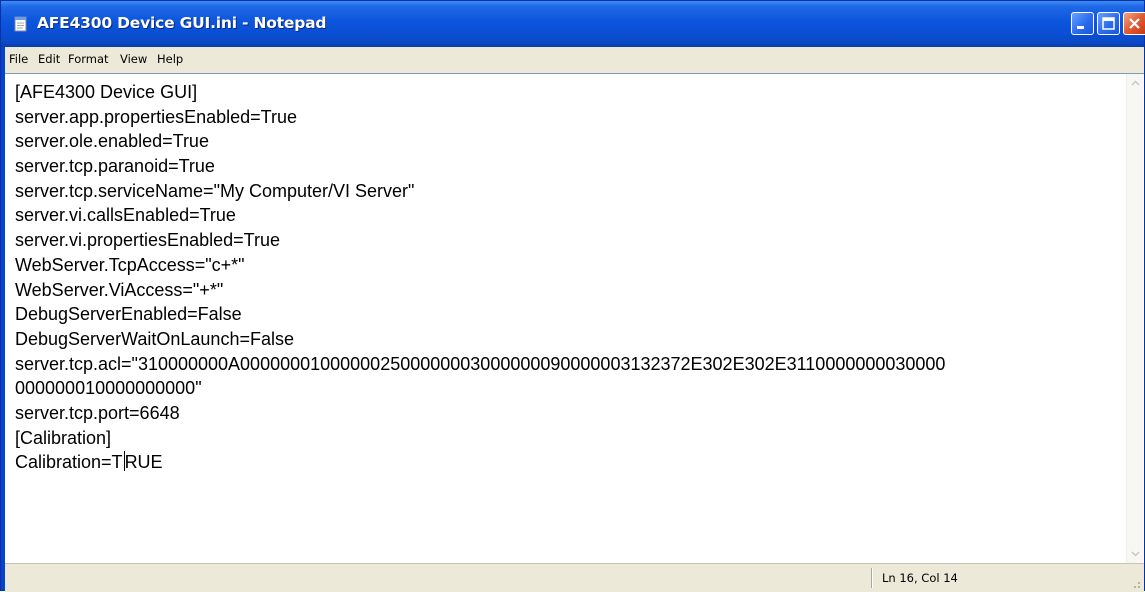  Describe the element at coordinates (1135, 583) in the screenshot. I see `resize-grip-icon` at that location.